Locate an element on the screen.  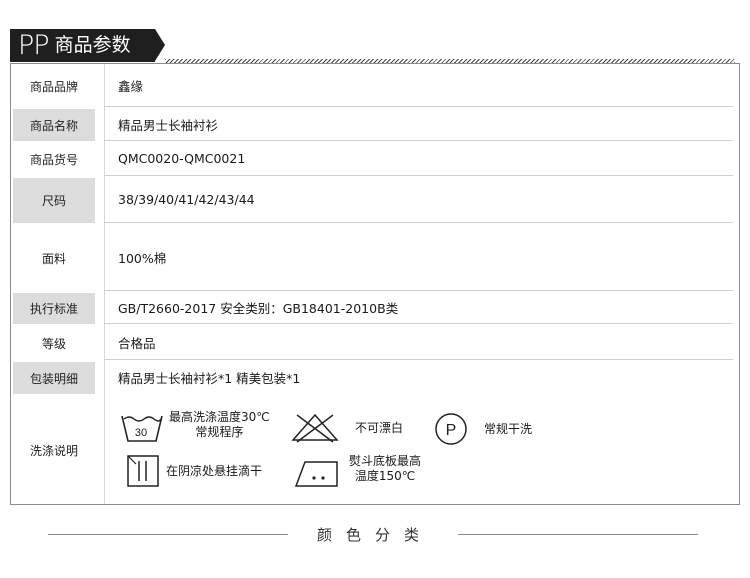
row-value: GB/T2660-2017 安全类别：GB18401-2010B类 is located at coordinates (258, 308).